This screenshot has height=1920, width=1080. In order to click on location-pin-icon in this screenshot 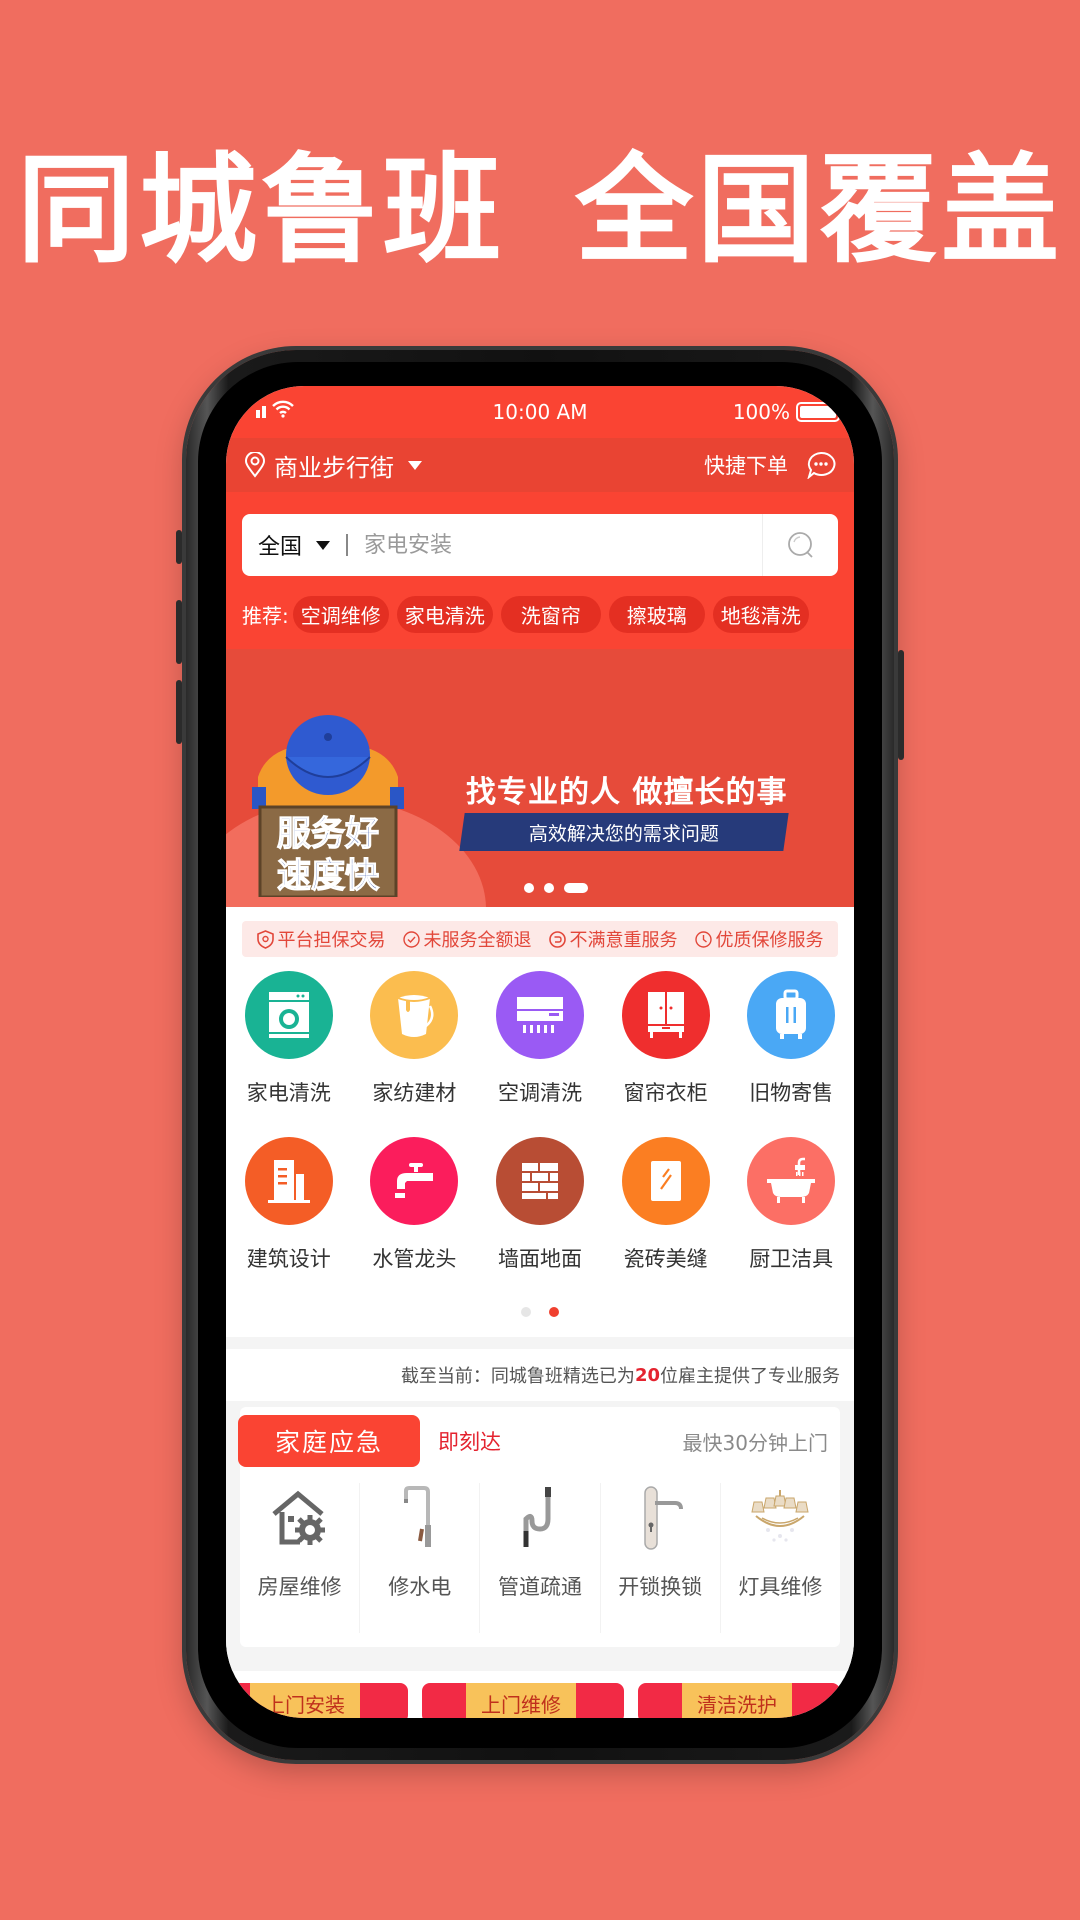, I will do `click(255, 465)`.